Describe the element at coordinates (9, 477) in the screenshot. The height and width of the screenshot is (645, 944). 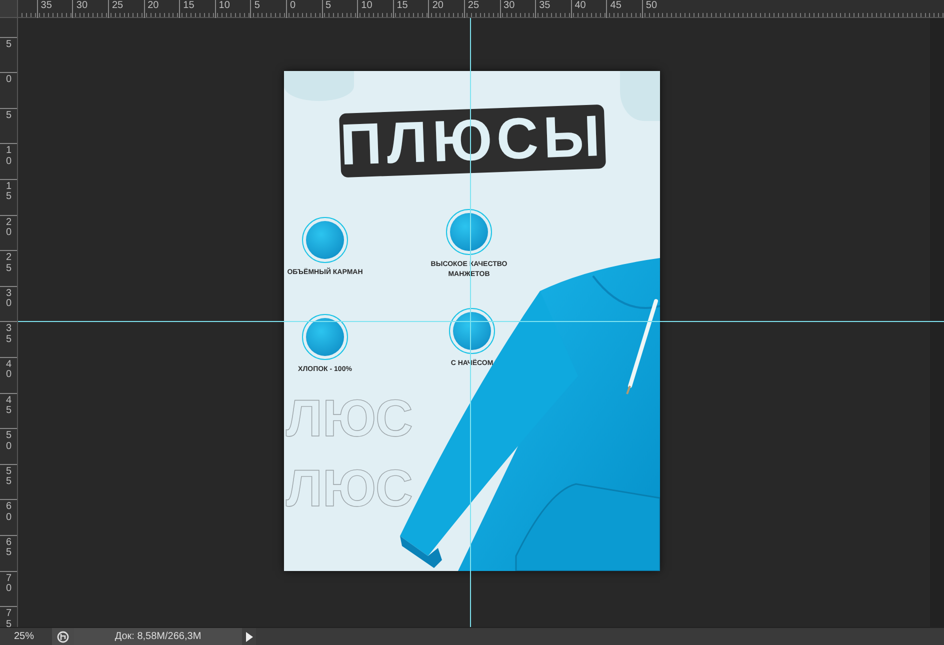
I see `ruler-label: 55` at that location.